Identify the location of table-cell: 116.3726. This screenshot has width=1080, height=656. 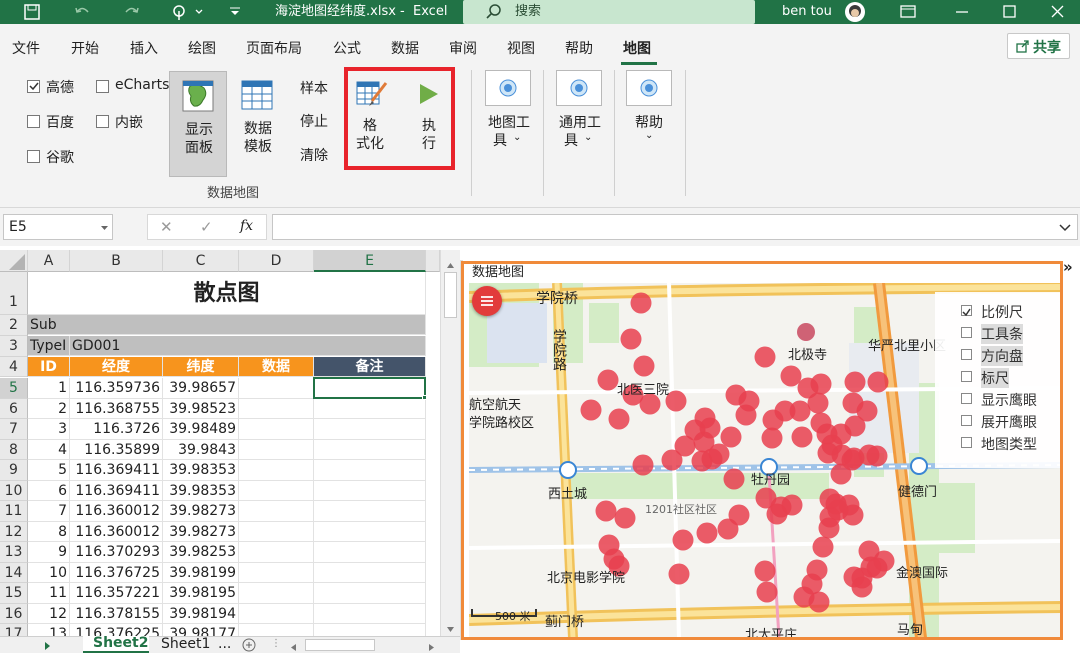
(116, 429).